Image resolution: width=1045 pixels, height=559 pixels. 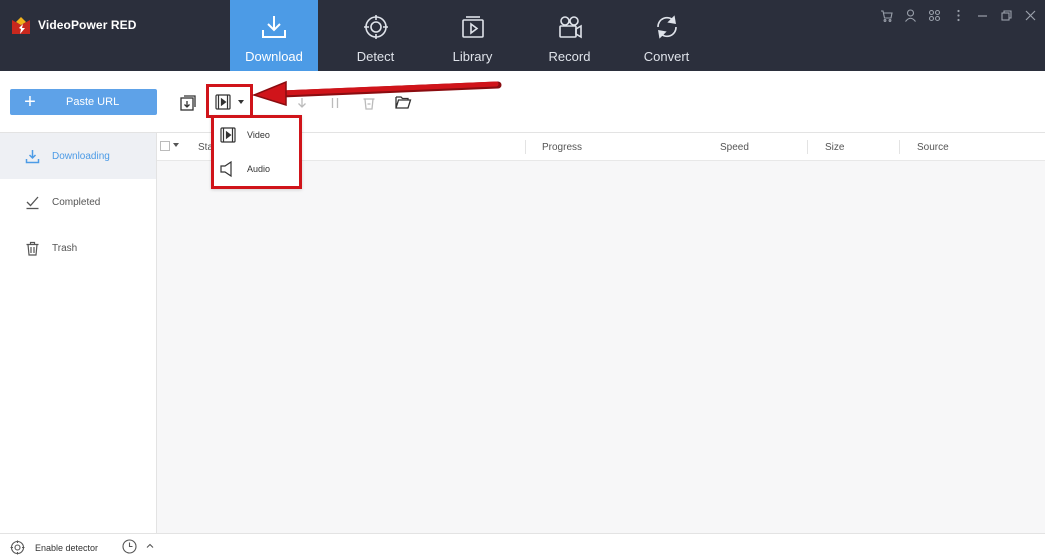 I want to click on restore-icon, so click(x=1006, y=15).